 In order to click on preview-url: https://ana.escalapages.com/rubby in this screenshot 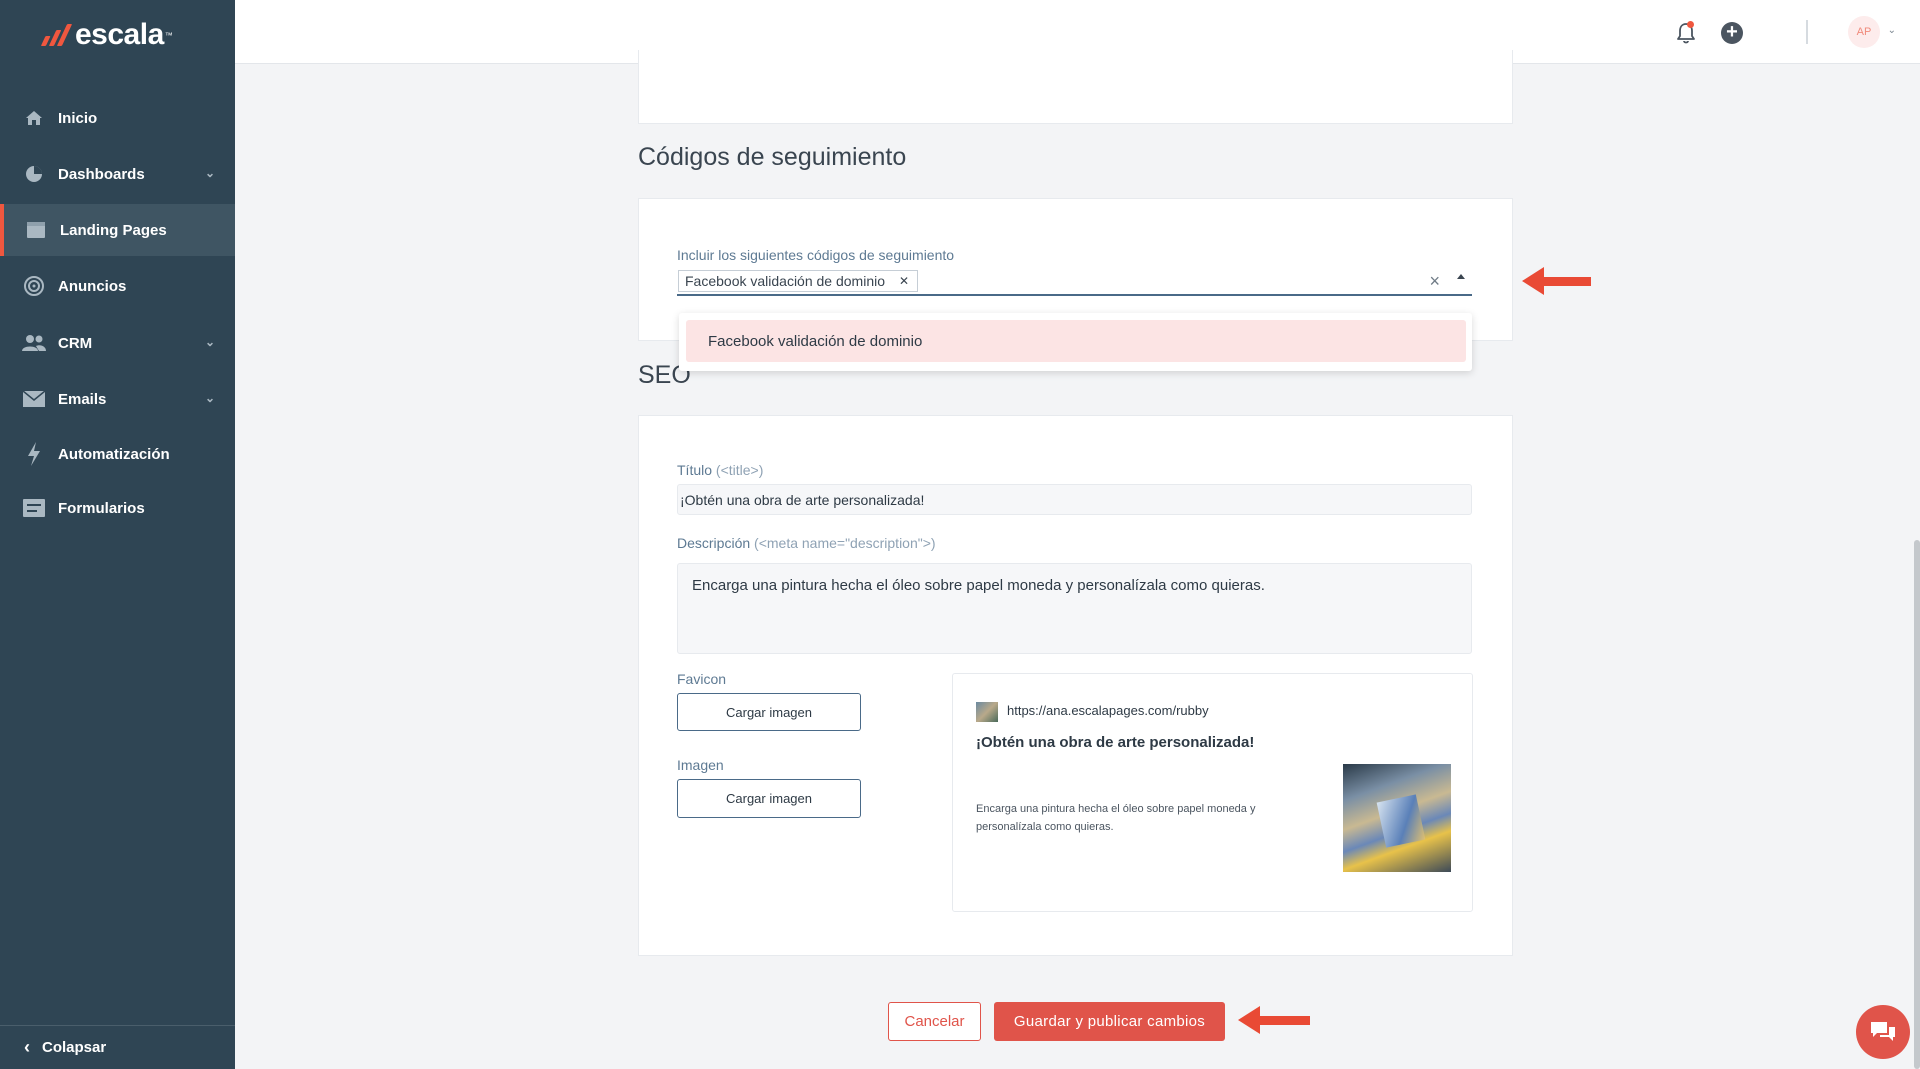, I will do `click(1108, 710)`.